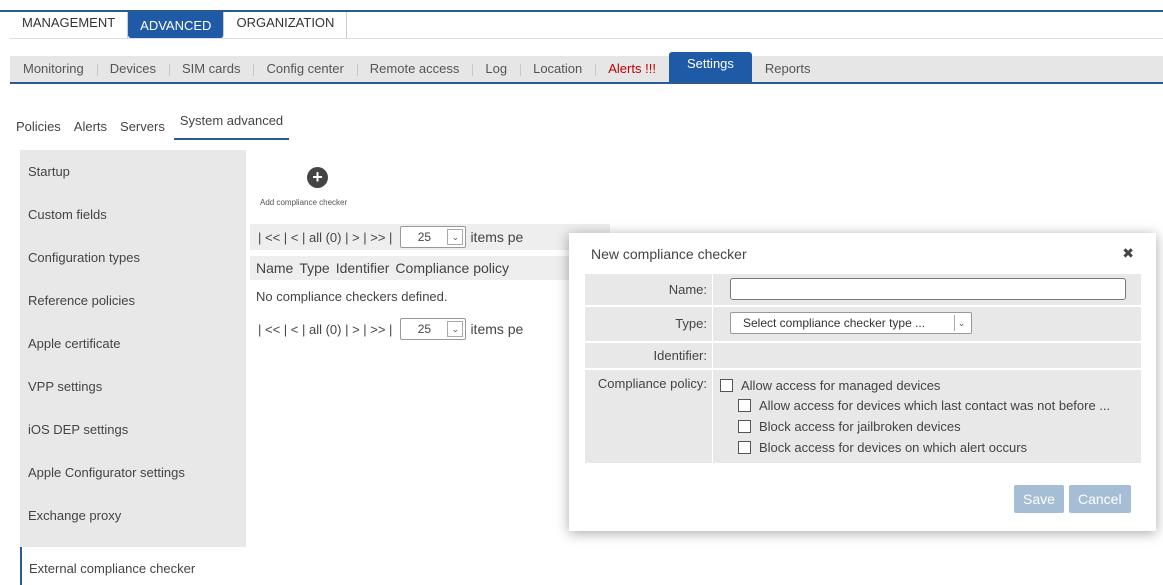 The width and height of the screenshot is (1163, 585). Describe the element at coordinates (231, 126) in the screenshot. I see `tab-system-advanced: System advanced` at that location.